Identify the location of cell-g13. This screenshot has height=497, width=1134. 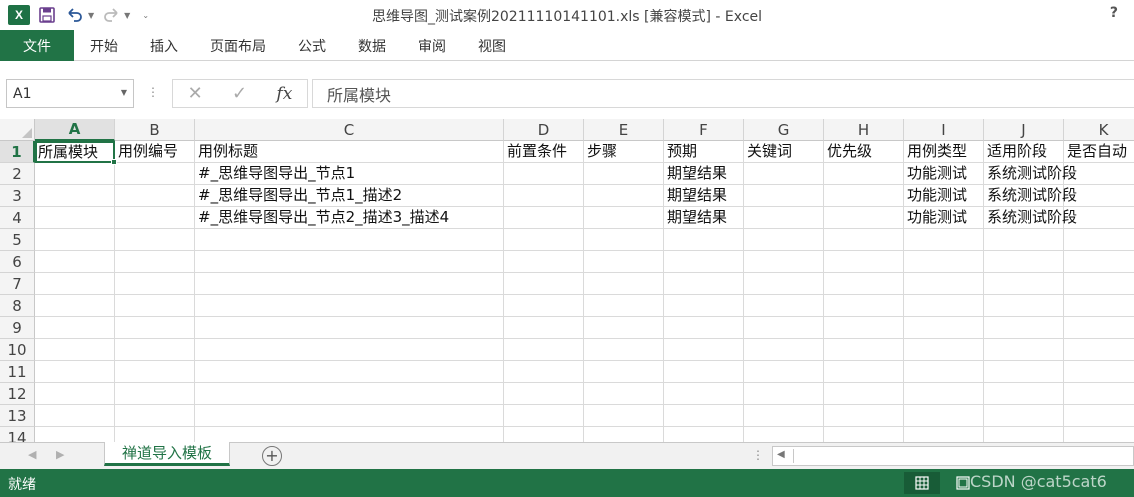
(784, 416).